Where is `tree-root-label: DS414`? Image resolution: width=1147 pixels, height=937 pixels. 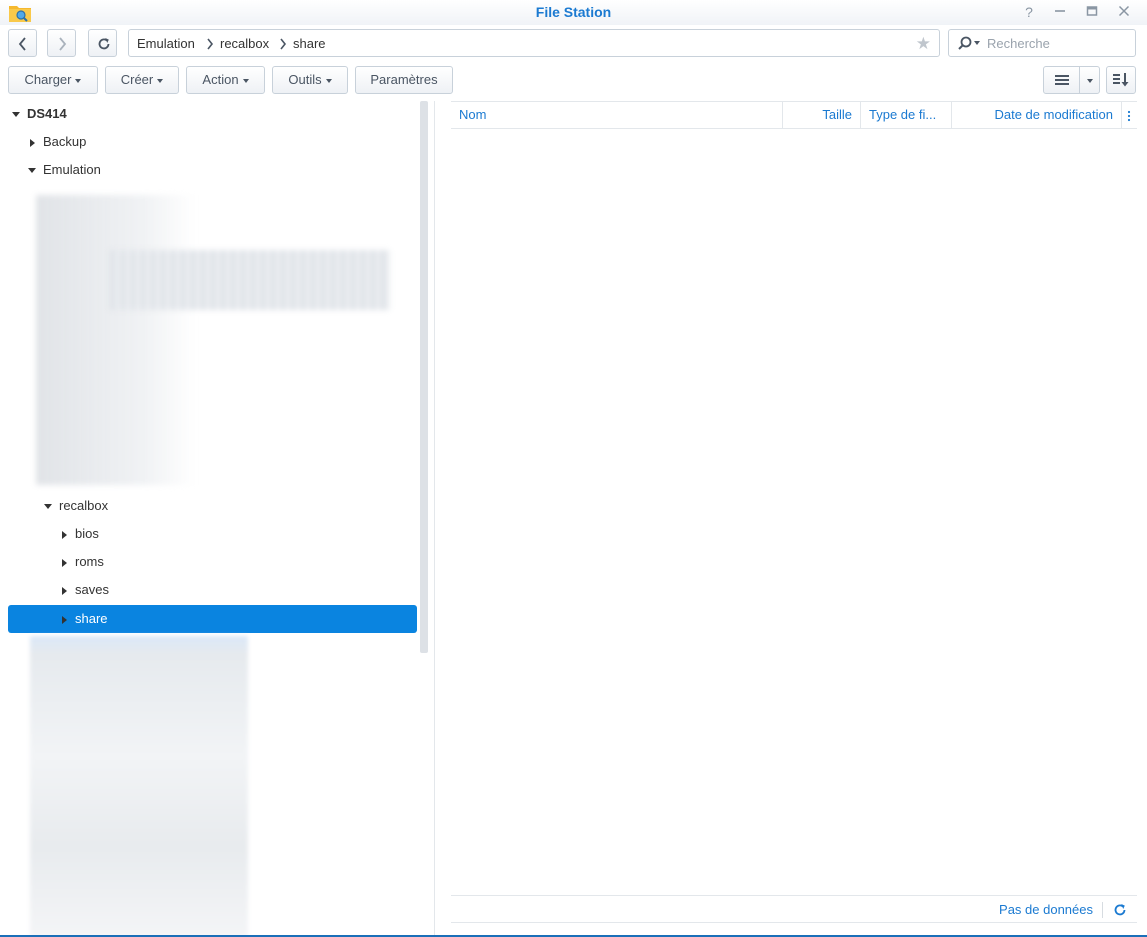 tree-root-label: DS414 is located at coordinates (47, 113).